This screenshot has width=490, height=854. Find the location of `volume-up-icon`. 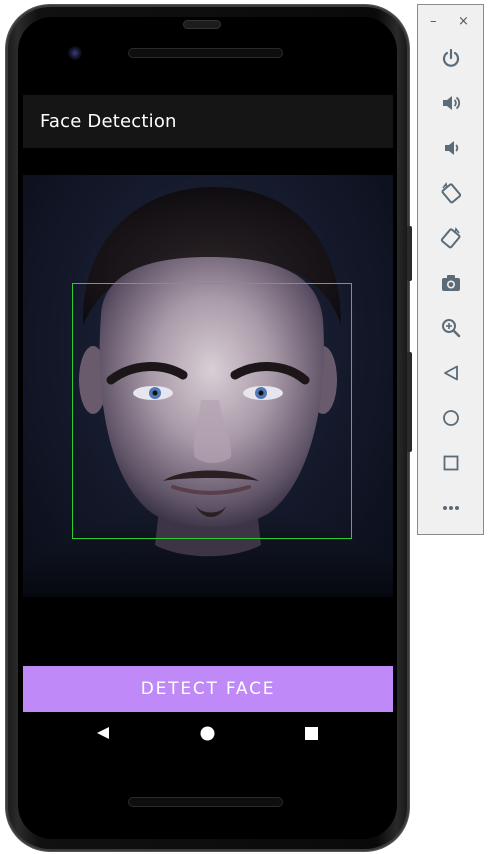

volume-up-icon is located at coordinates (452, 103).